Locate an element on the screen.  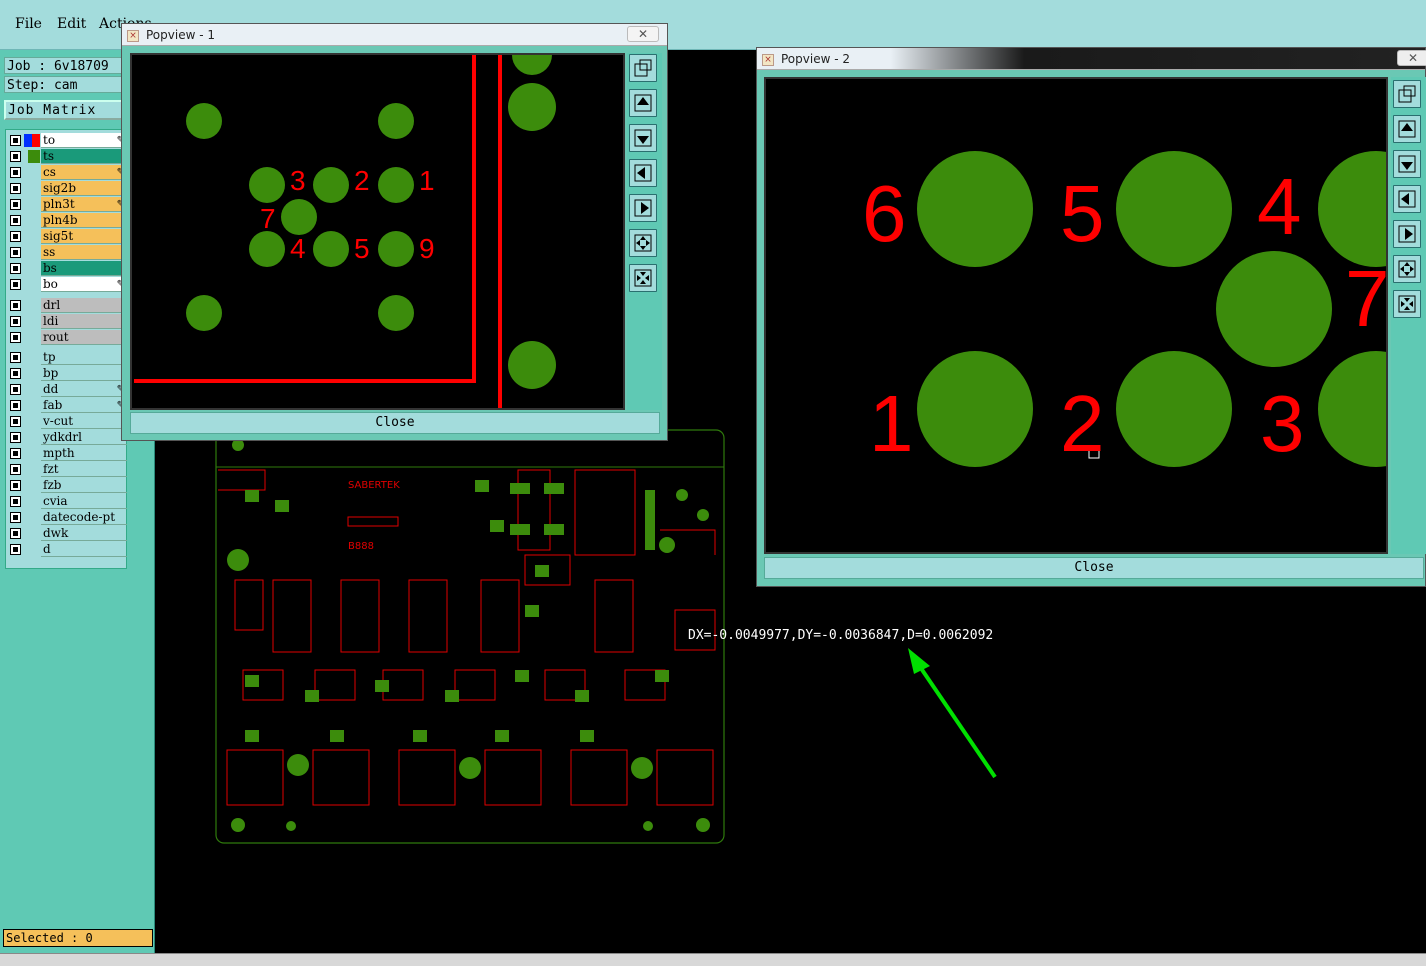
layer-name: bo✎ is located at coordinates (84, 284).